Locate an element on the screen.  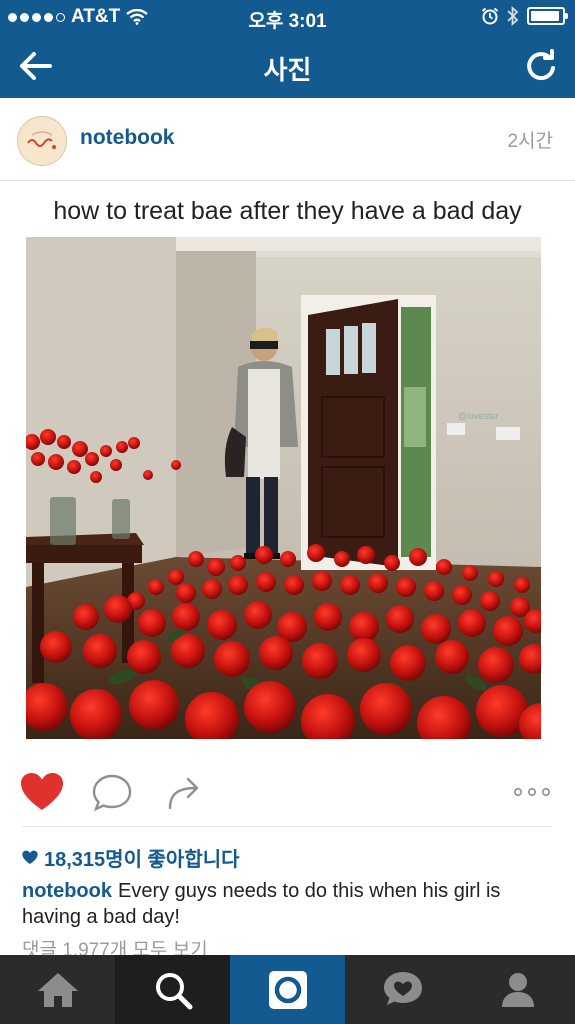
comment-icon is located at coordinates (112, 793).